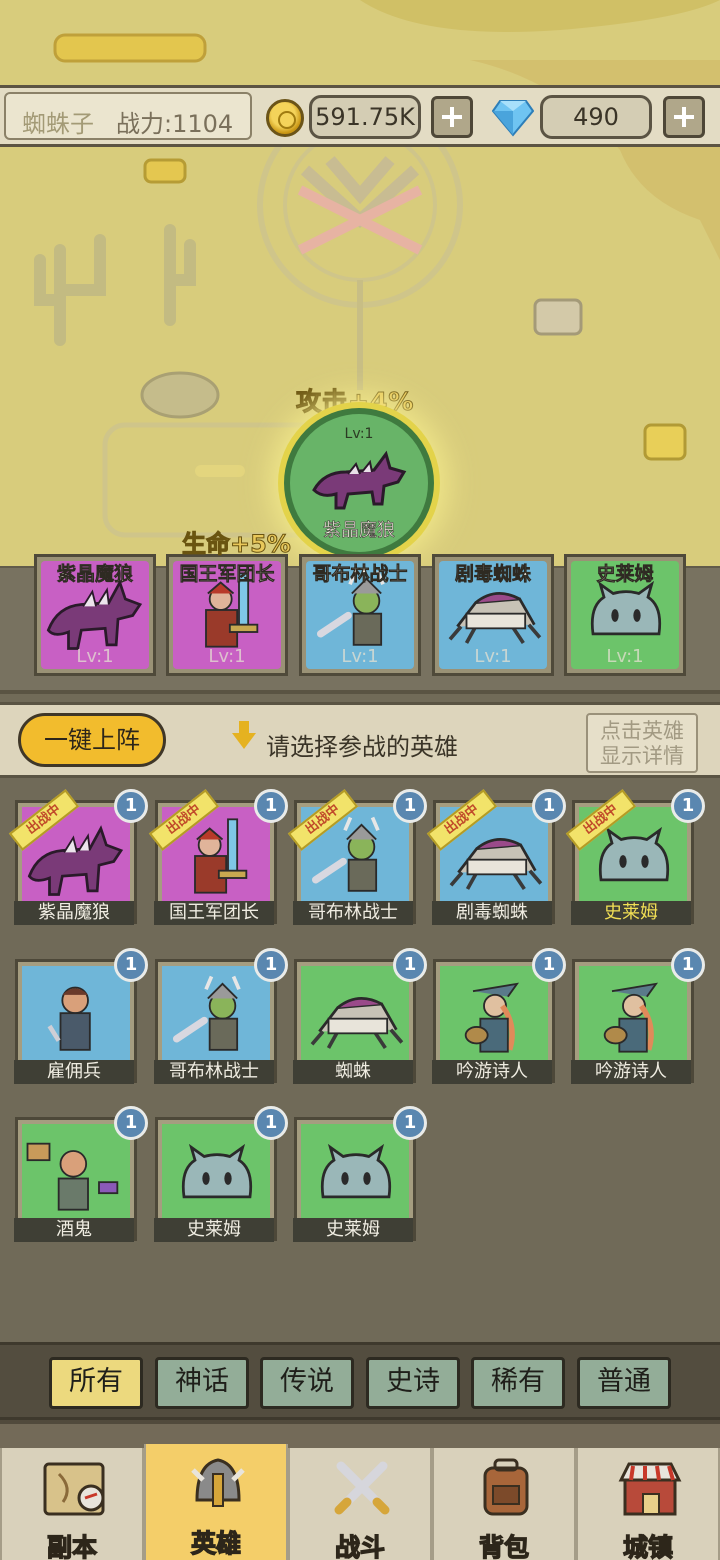 Image resolution: width=720 pixels, height=1560 pixels. What do you see at coordinates (513, 118) in the screenshot?
I see `diamond-icon` at bounding box center [513, 118].